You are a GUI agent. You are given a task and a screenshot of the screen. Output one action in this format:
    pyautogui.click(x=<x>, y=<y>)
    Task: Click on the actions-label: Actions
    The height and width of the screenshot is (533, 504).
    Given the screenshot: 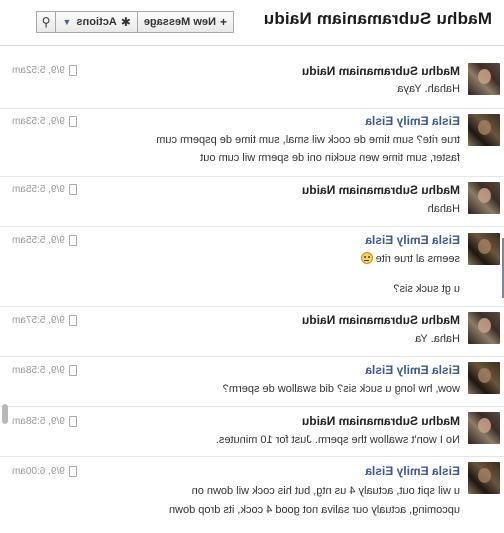 What is the action you would take?
    pyautogui.click(x=96, y=22)
    